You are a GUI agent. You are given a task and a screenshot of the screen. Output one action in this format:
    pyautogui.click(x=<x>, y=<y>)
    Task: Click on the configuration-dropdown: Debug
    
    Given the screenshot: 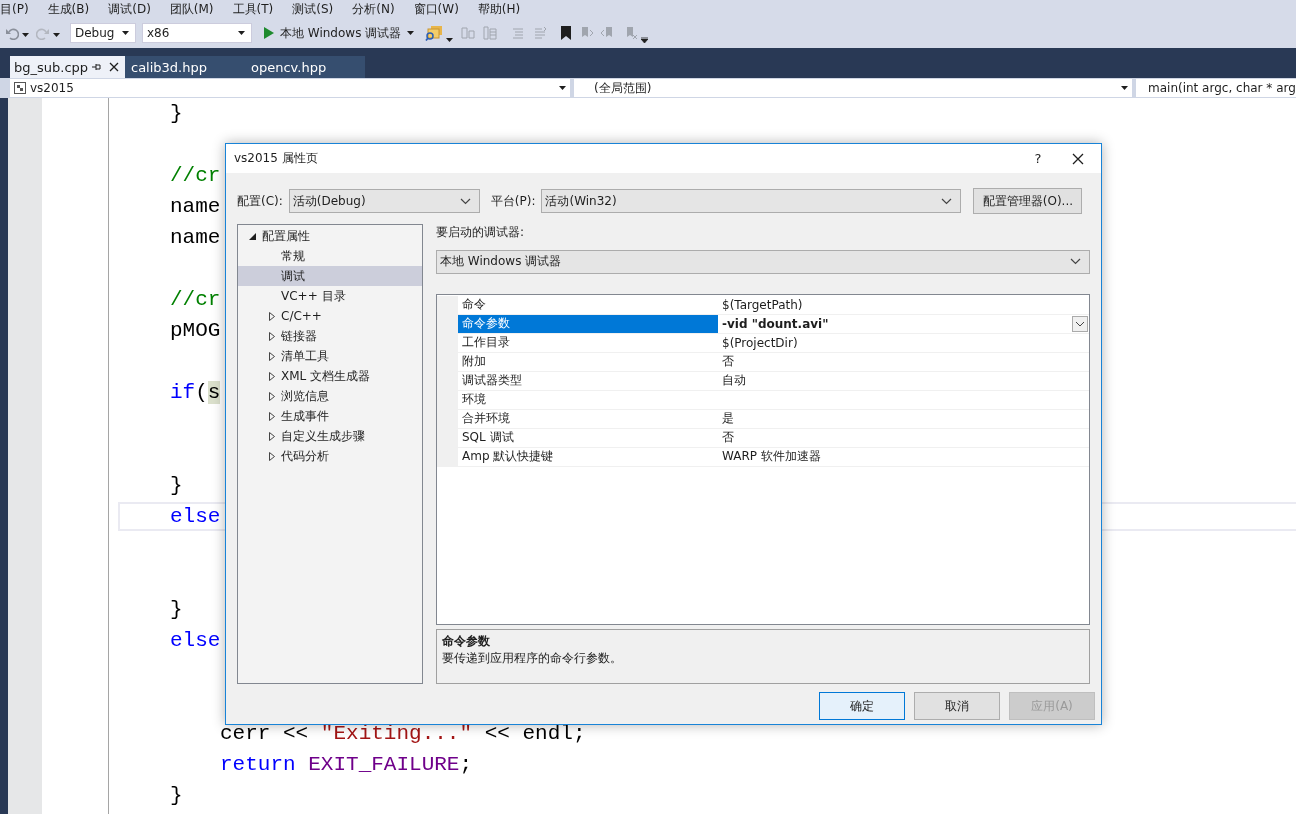 What is the action you would take?
    pyautogui.click(x=103, y=33)
    